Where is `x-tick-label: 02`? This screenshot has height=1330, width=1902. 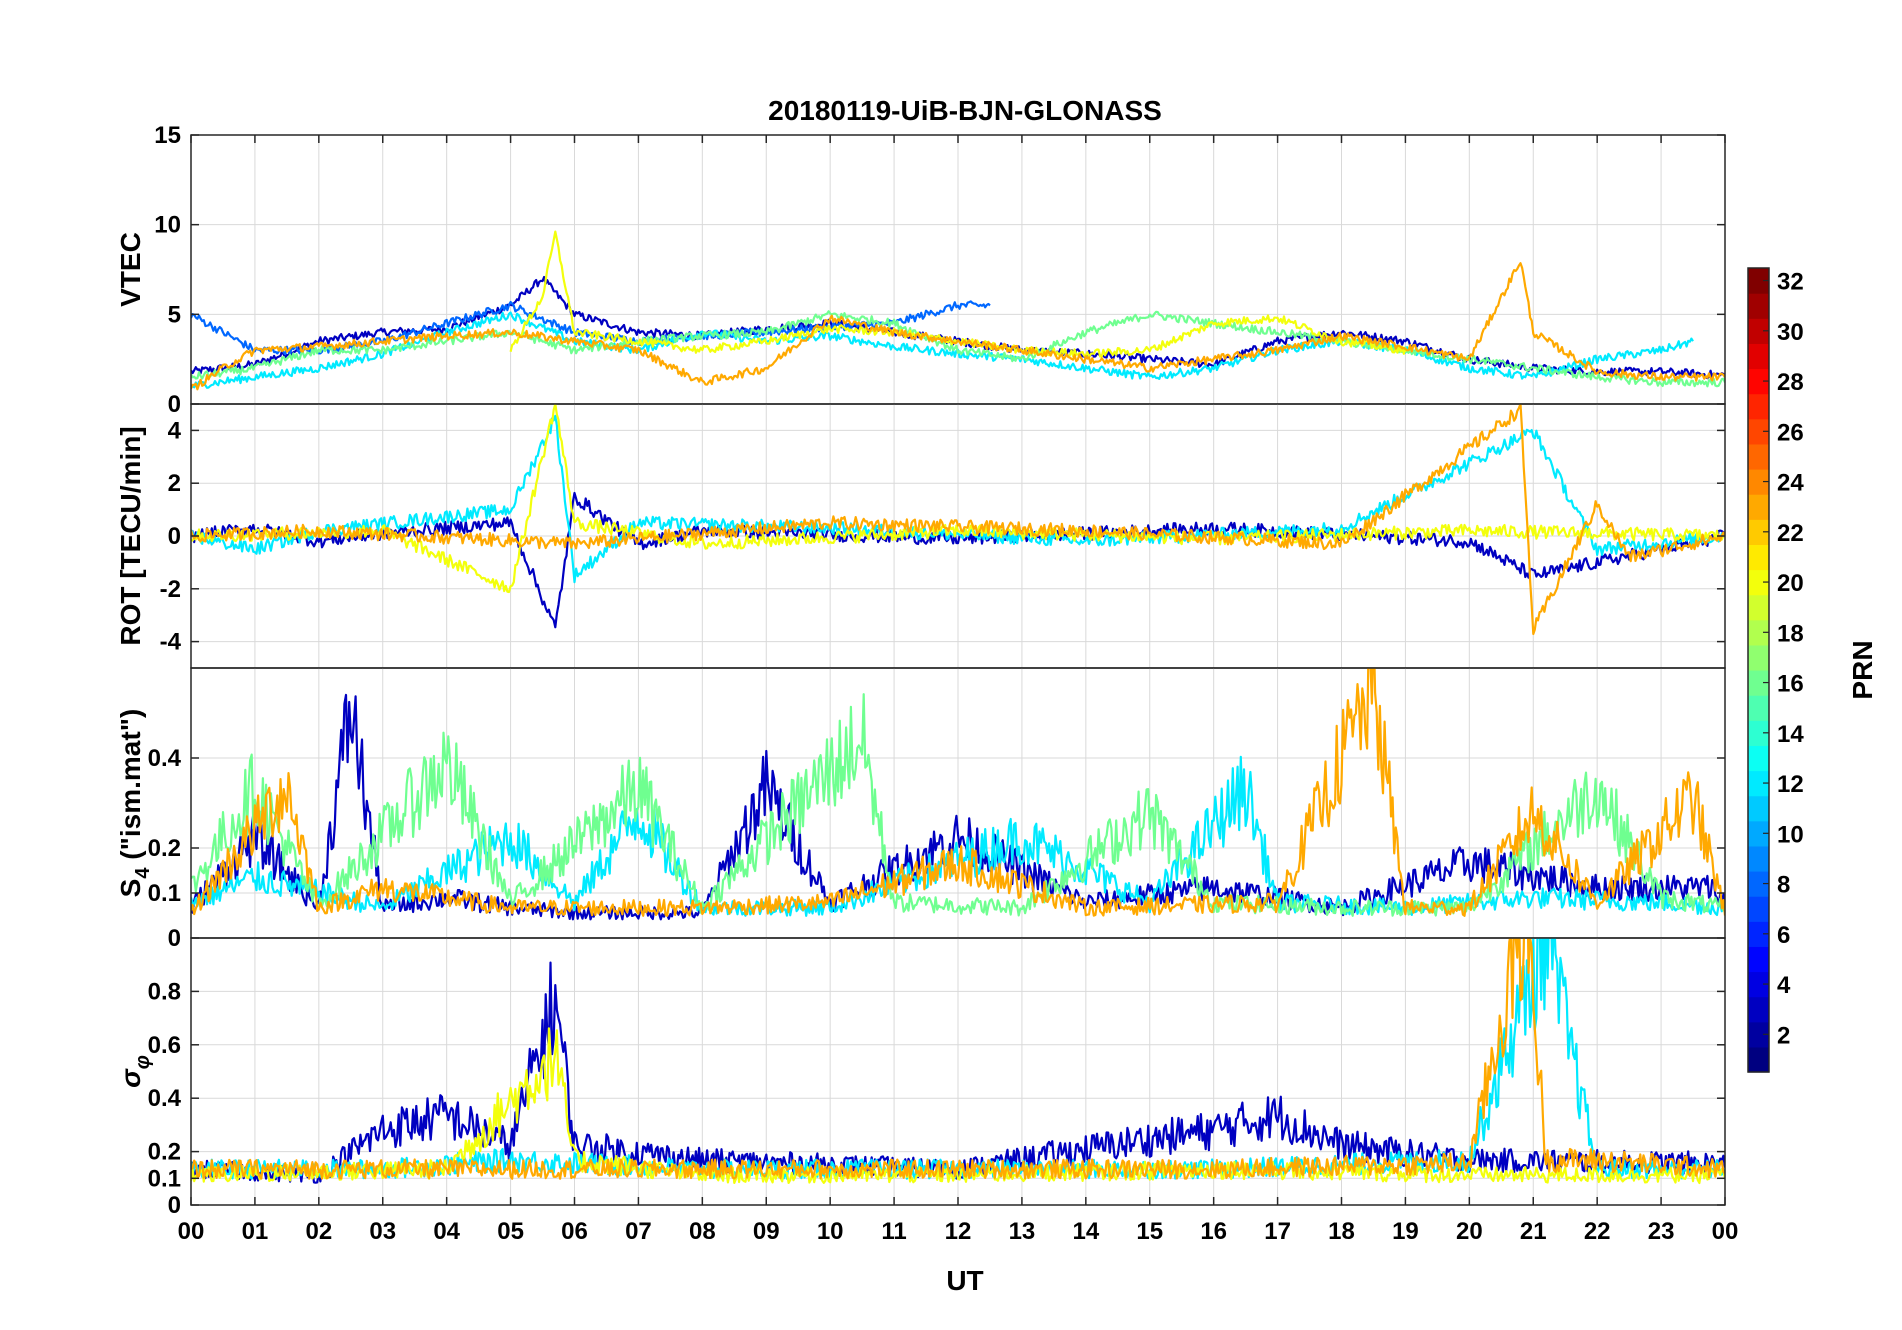
x-tick-label: 02 is located at coordinates (318, 1231).